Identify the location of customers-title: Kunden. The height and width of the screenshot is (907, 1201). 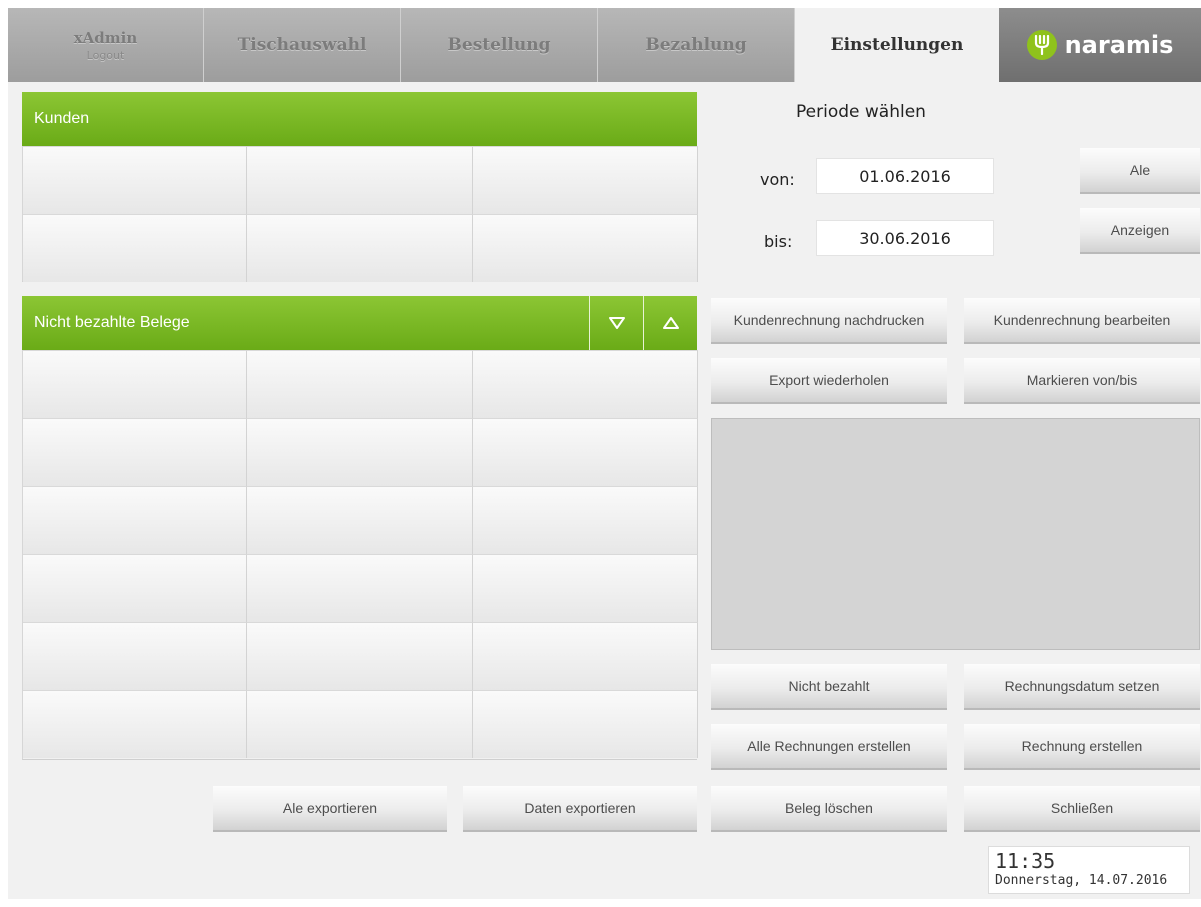
(62, 118).